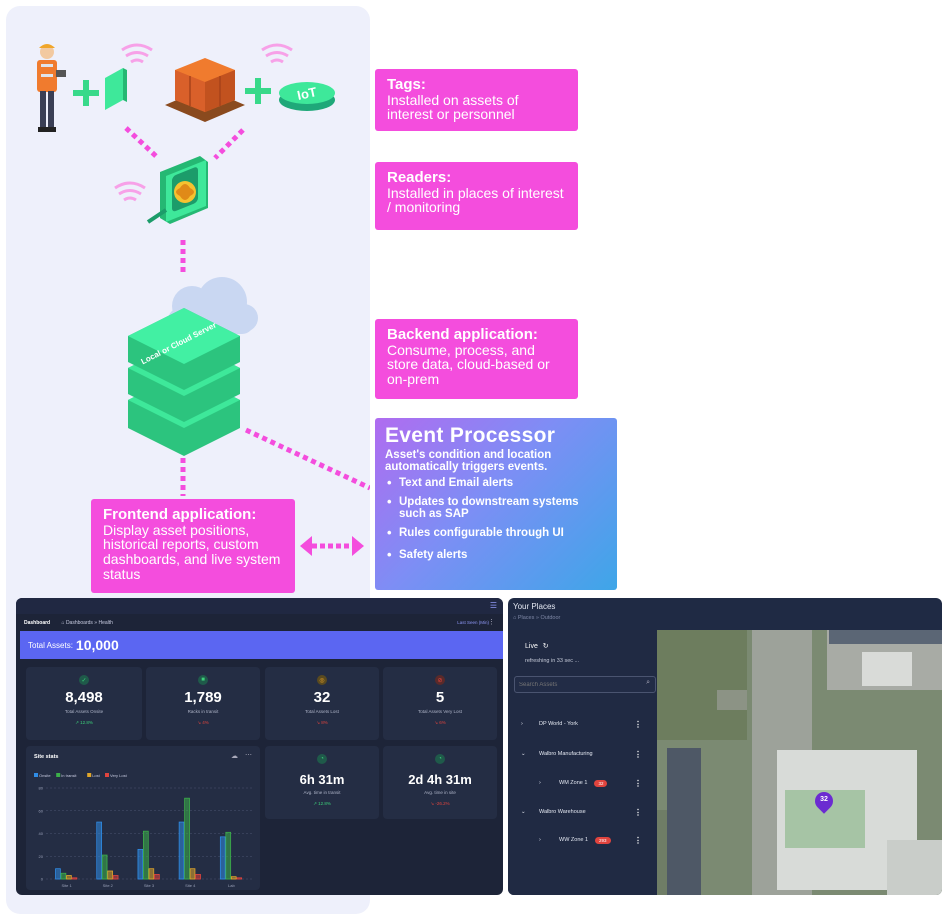 This screenshot has width=952, height=920. What do you see at coordinates (534, 606) in the screenshot?
I see `places-title: Your Places` at bounding box center [534, 606].